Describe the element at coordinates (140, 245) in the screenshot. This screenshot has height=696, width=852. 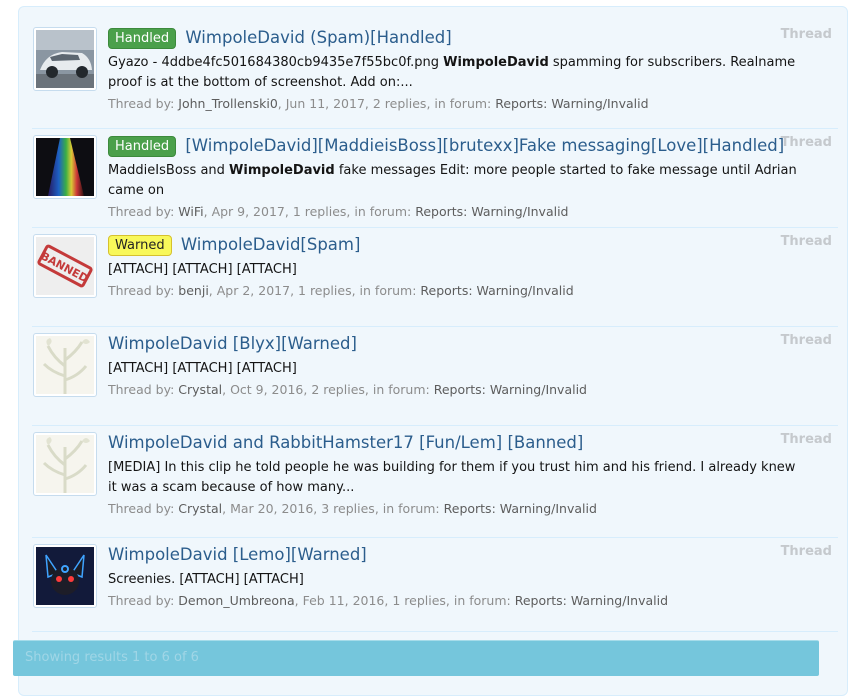
I see `prefix-badge: Warned` at that location.